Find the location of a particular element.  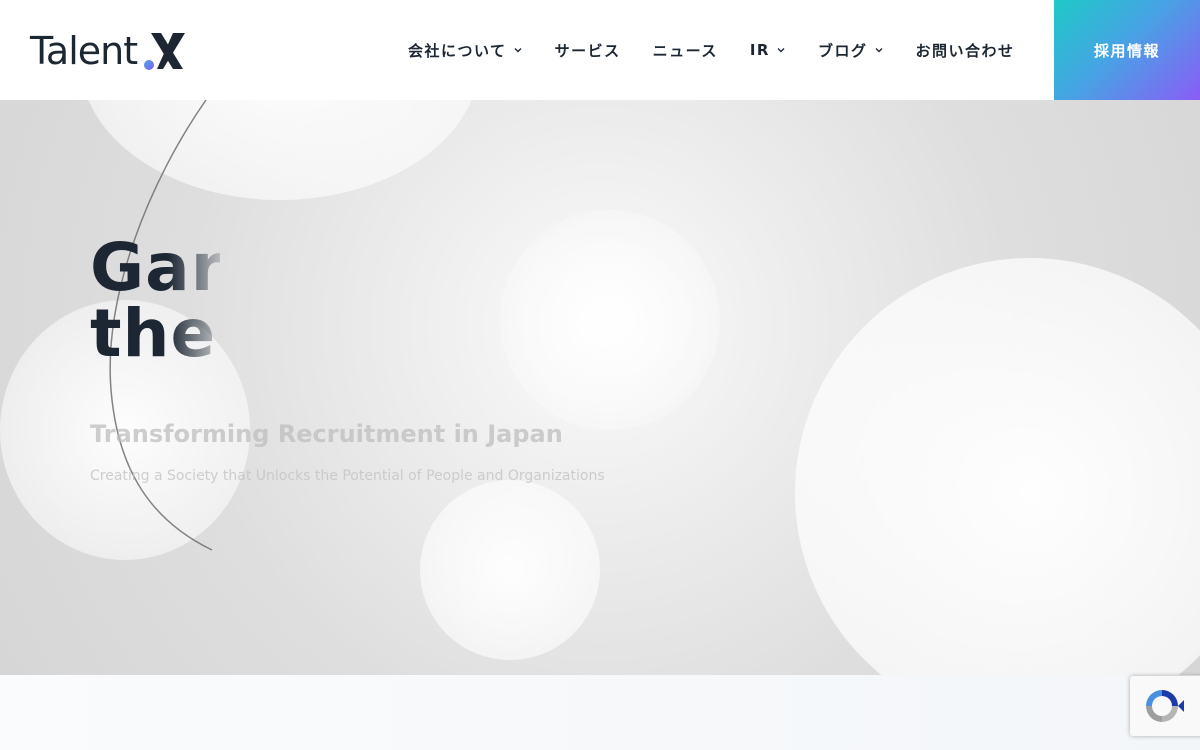

hero-title: Gar the is located at coordinates (155, 301).